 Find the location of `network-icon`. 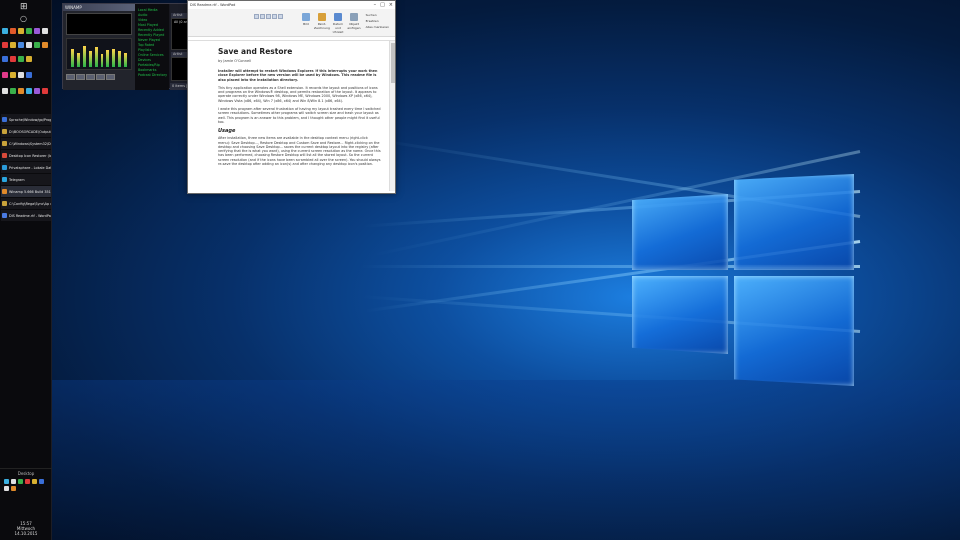

network-icon is located at coordinates (6, 481).